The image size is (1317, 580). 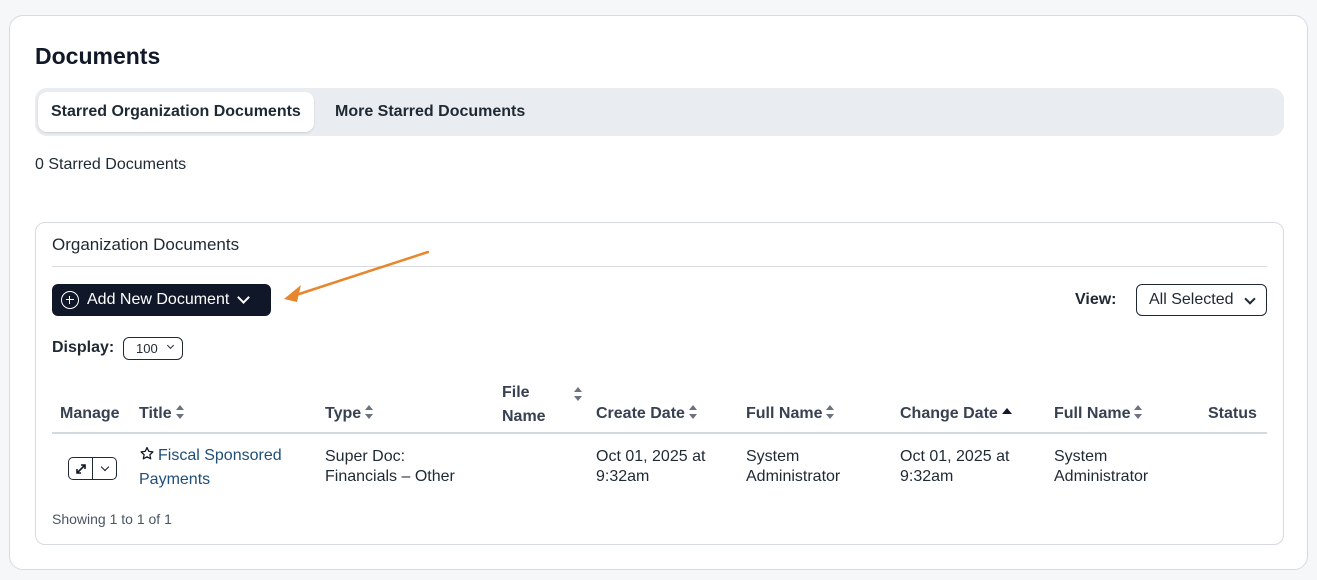 What do you see at coordinates (83, 347) in the screenshot?
I see `display-label: Display:` at bounding box center [83, 347].